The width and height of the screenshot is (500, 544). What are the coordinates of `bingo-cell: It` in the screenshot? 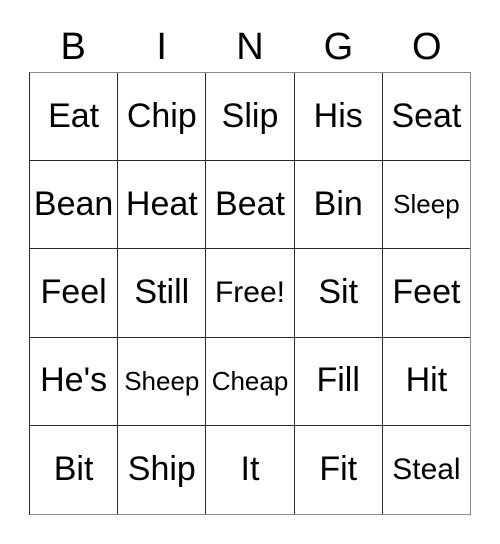 It's located at (250, 470).